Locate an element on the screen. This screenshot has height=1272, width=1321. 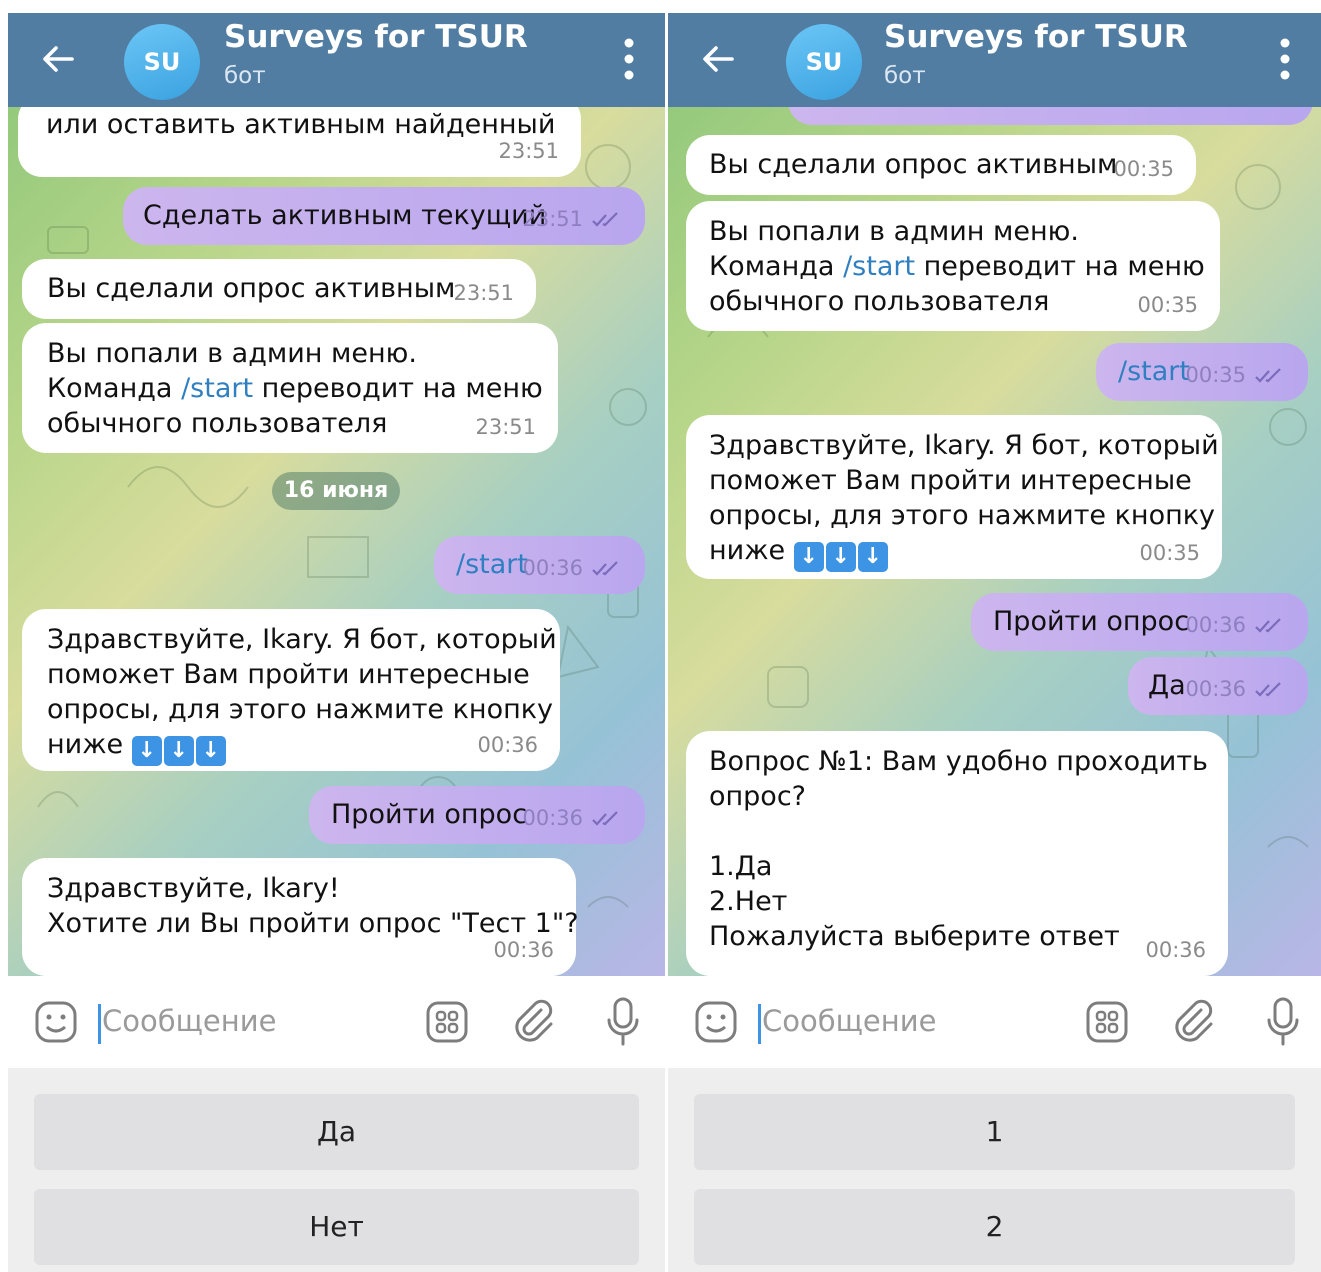
message-outgoing: /start 00:36 is located at coordinates (539, 565).